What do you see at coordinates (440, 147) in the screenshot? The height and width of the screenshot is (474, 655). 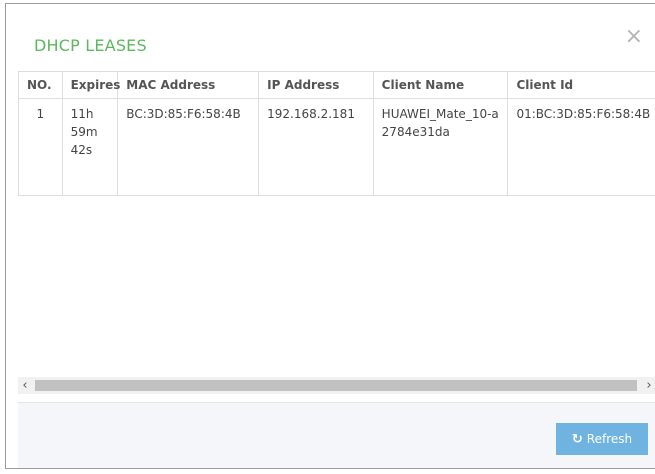 I see `cell-client-name: HUAWEI_Mate_10-a2784e31da` at bounding box center [440, 147].